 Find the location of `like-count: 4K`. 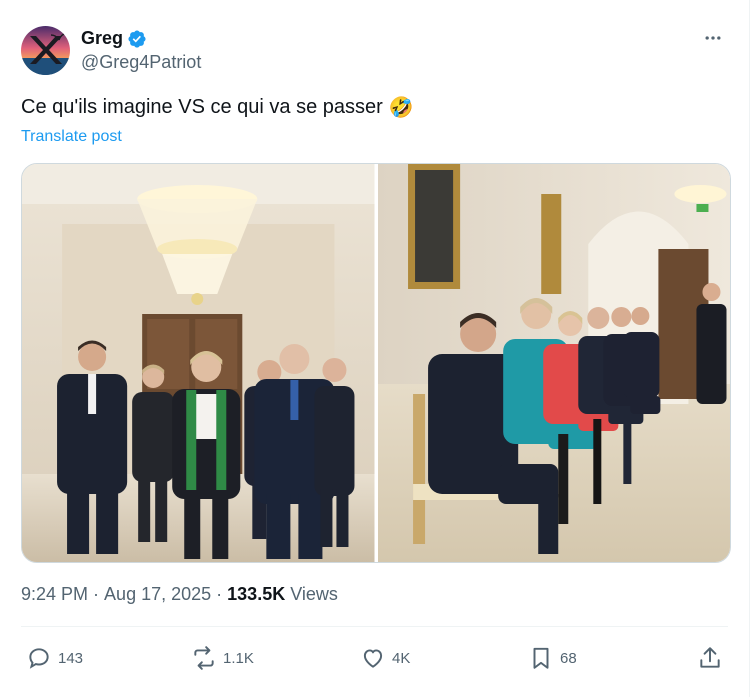

like-count: 4K is located at coordinates (401, 658).